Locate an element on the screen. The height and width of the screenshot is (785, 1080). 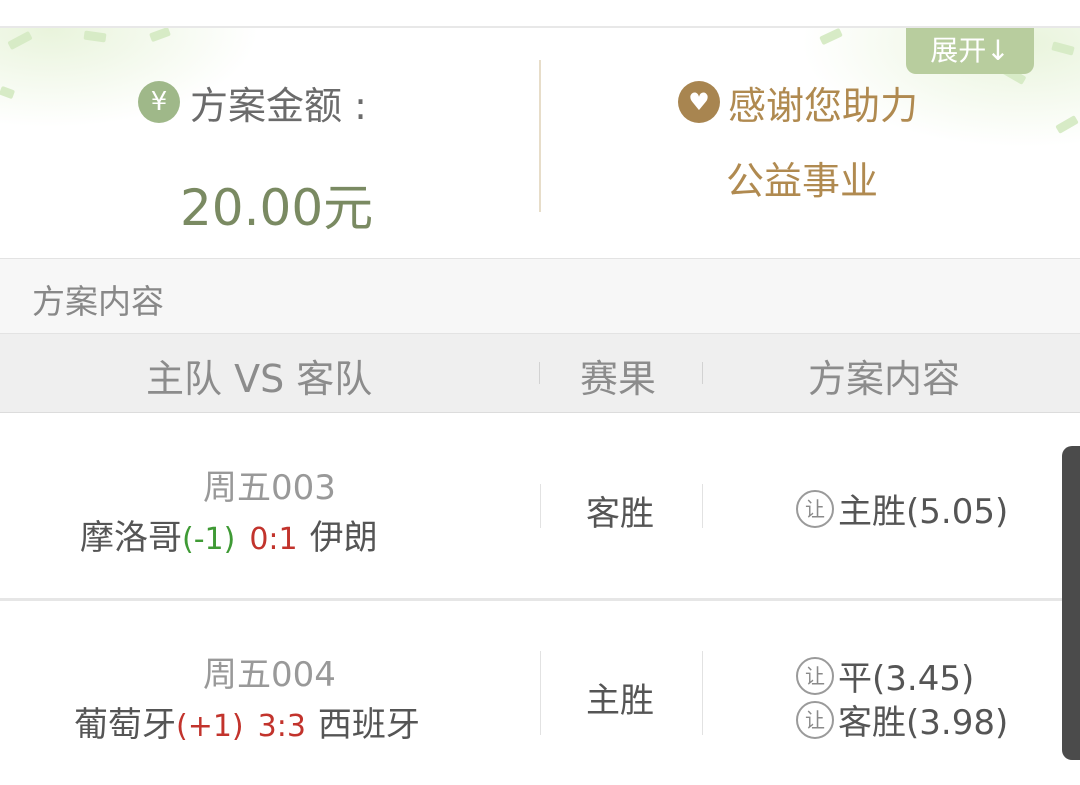
thanks-line-2: 公益事业 is located at coordinates (802, 181).